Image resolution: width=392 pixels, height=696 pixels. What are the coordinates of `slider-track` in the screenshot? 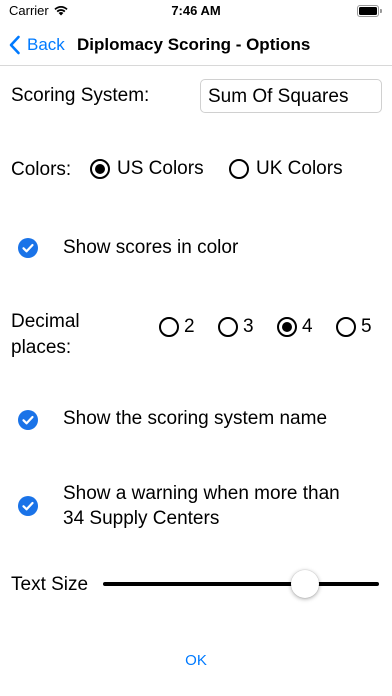 It's located at (241, 584).